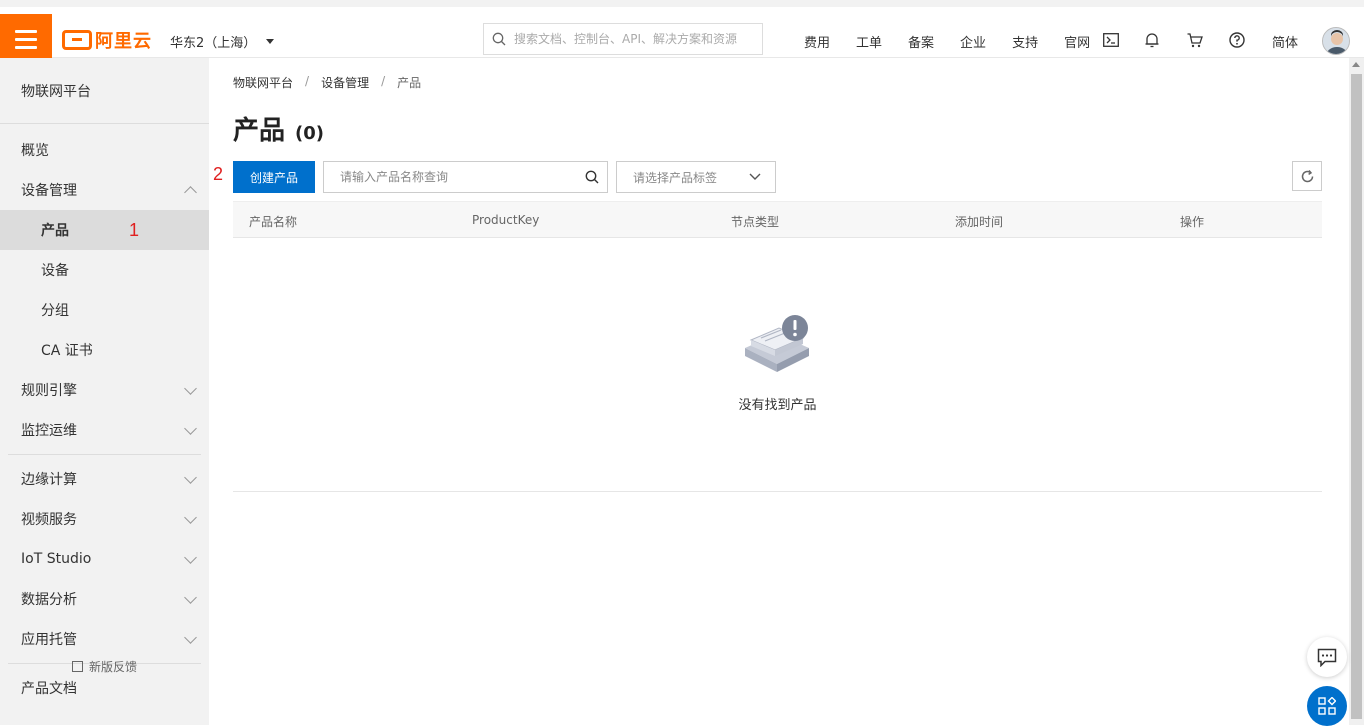 Image resolution: width=1364 pixels, height=726 pixels. What do you see at coordinates (77, 666) in the screenshot?
I see `feedback-icon` at bounding box center [77, 666].